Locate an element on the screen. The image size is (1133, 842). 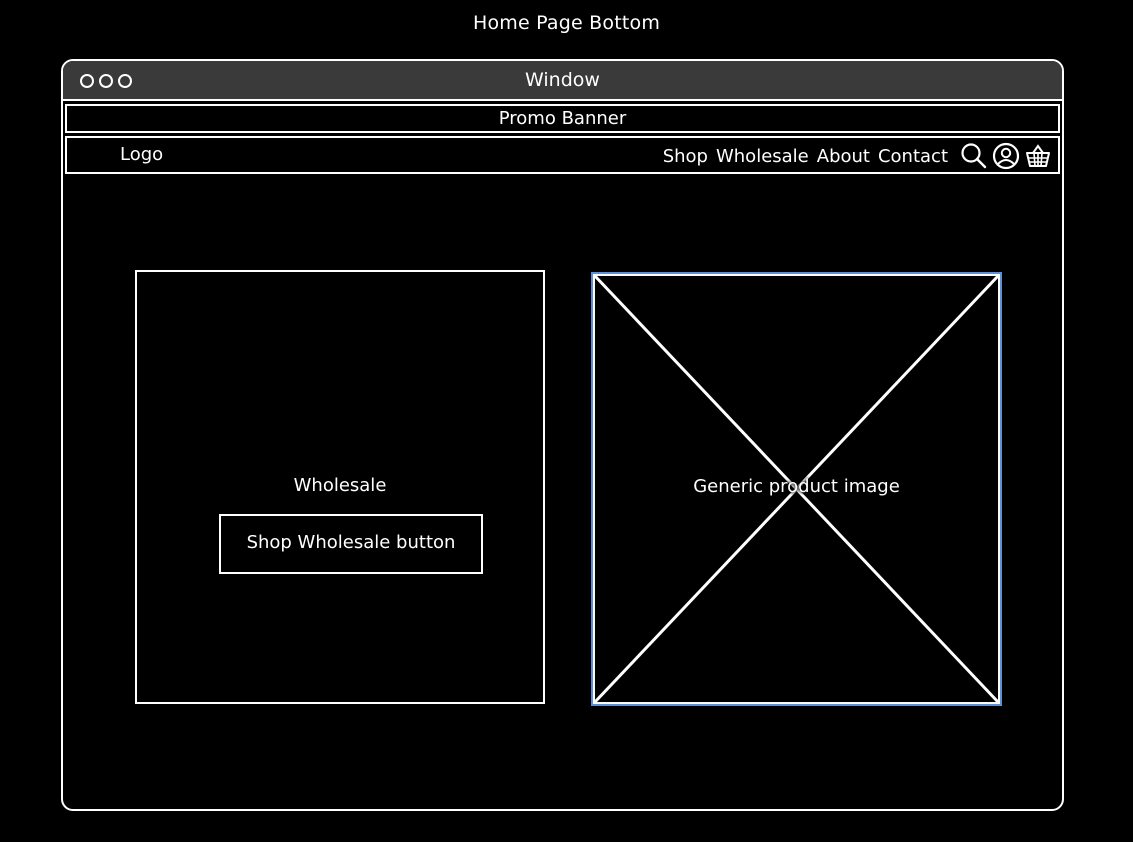
page-title: Home Page Bottom is located at coordinates (566, 23).